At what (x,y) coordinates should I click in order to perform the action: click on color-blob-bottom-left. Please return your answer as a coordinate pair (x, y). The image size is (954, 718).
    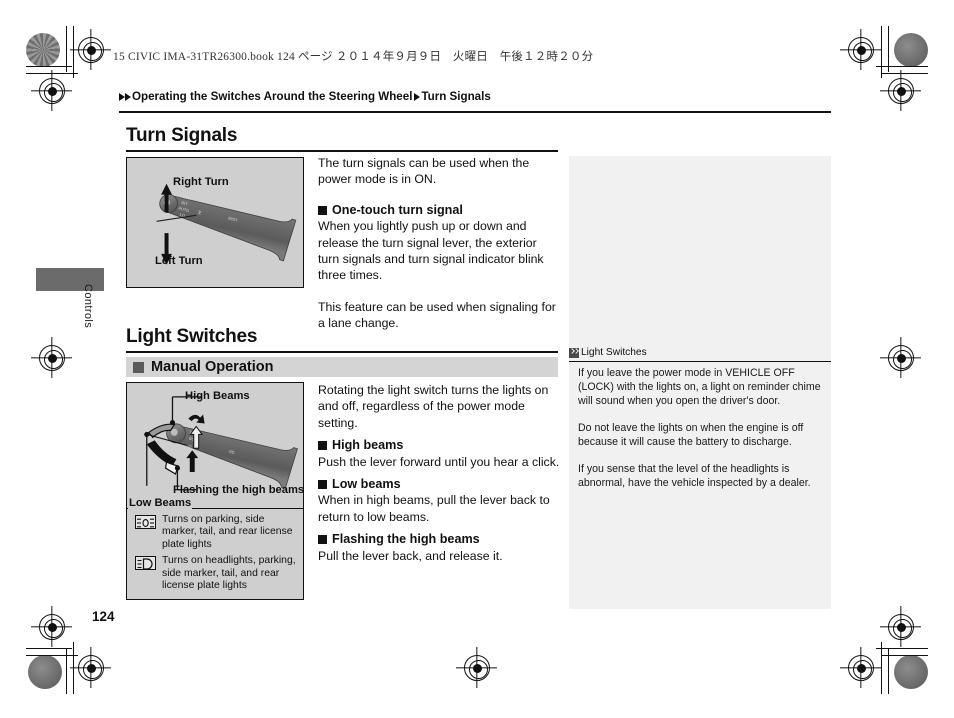
    Looking at the image, I should click on (45, 672).